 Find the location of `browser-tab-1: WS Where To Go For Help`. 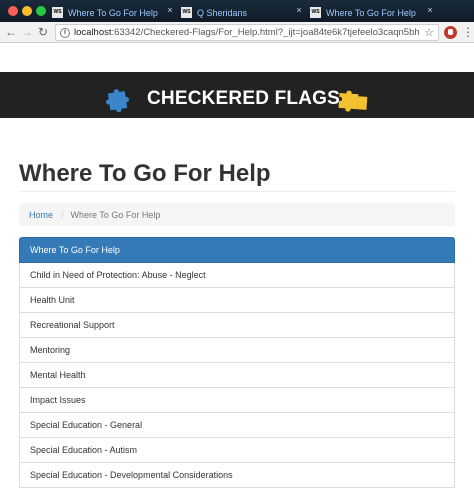

browser-tab-1: WS Where To Go For Help is located at coordinates (107, 12).